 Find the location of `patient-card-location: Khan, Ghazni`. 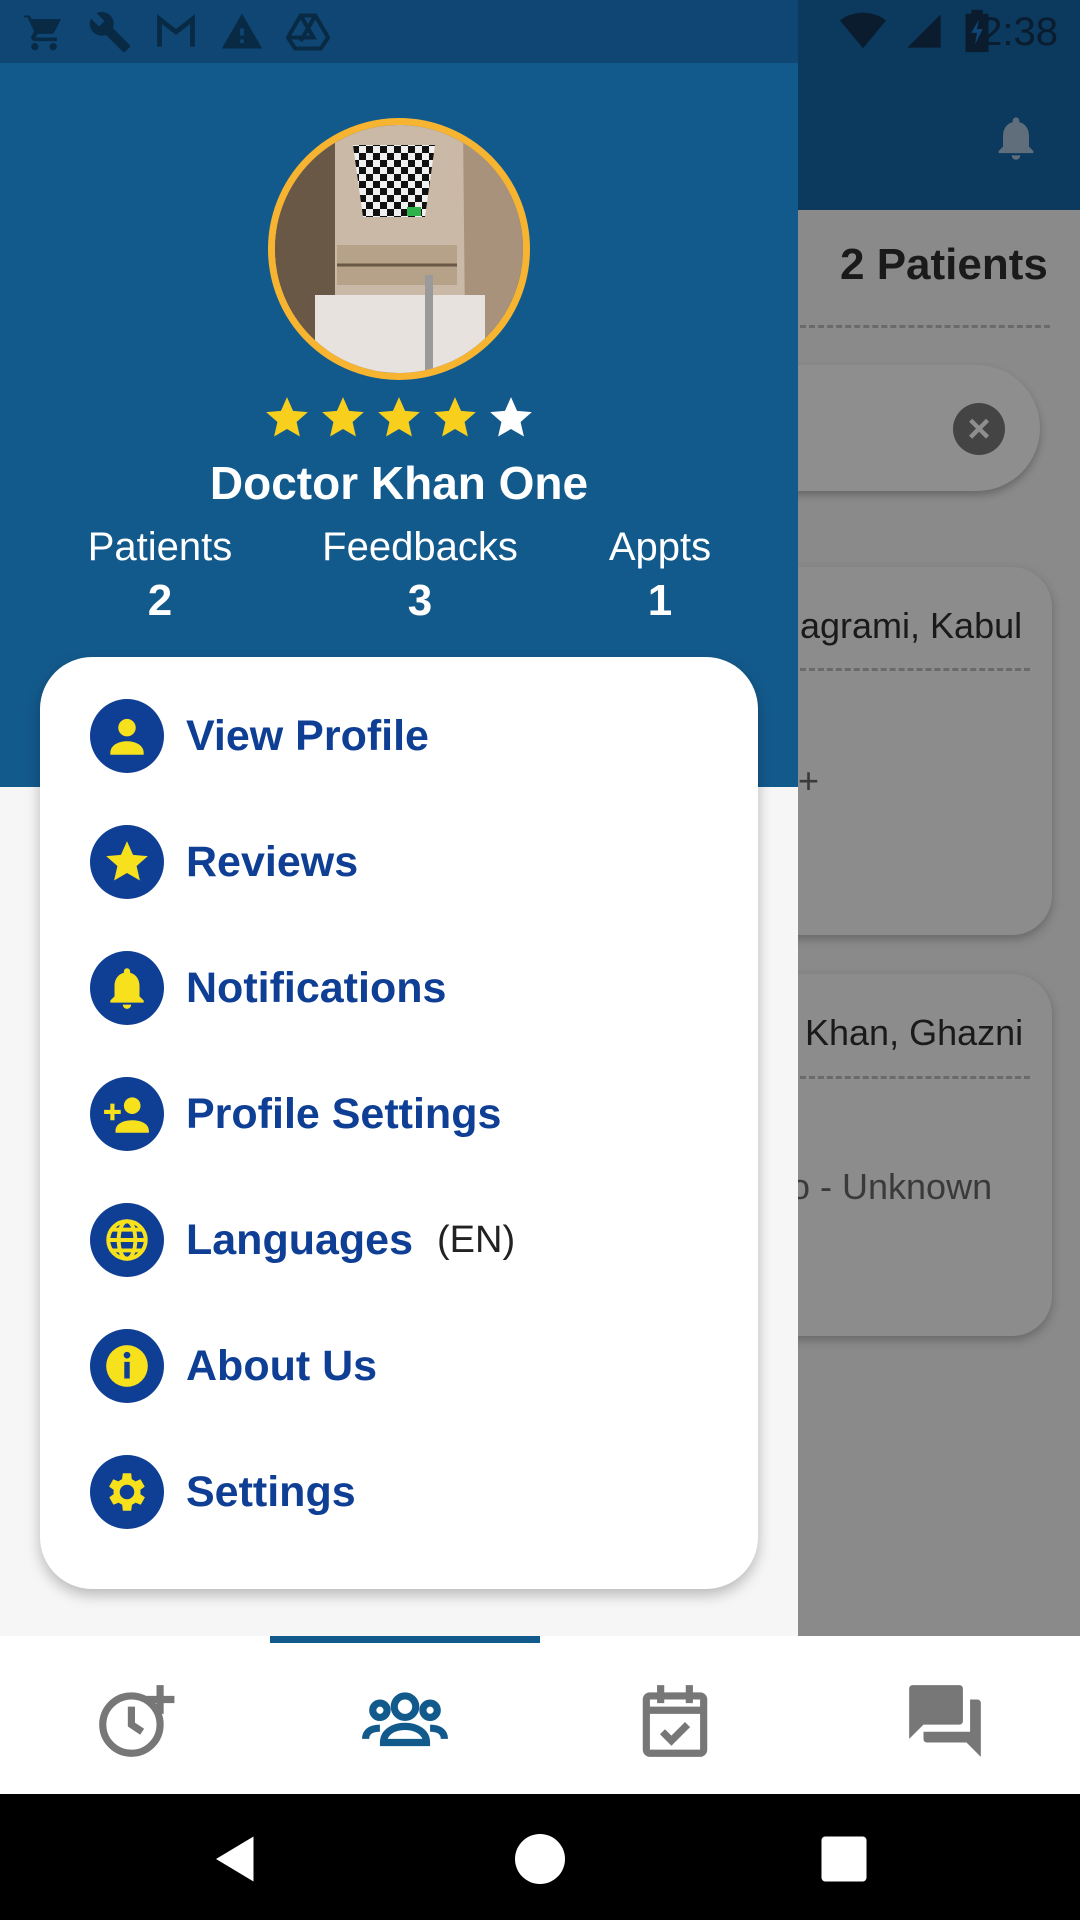

patient-card-location: Khan, Ghazni is located at coordinates (914, 1032).